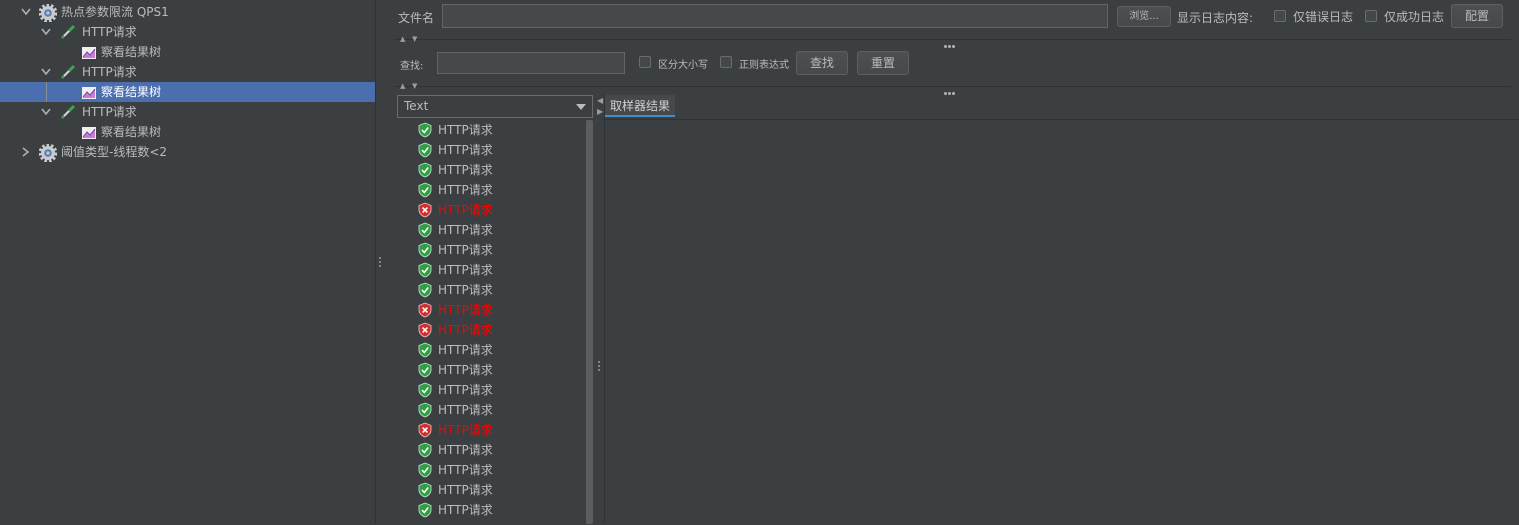  Describe the element at coordinates (1323, 17) in the screenshot. I see `errors-only-label: 仅错误日志` at that location.